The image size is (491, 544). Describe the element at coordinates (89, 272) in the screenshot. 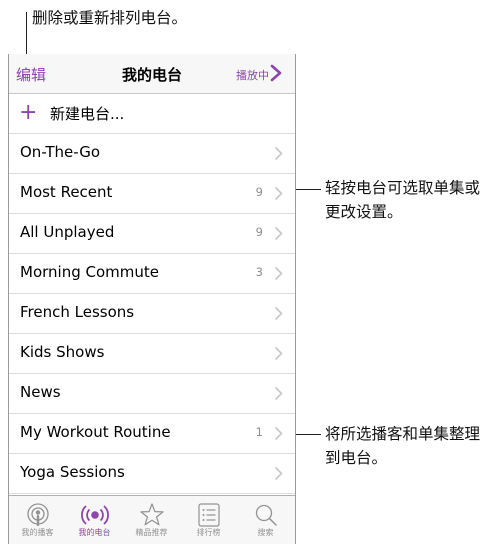

I see `station-label: Morning Commute` at that location.